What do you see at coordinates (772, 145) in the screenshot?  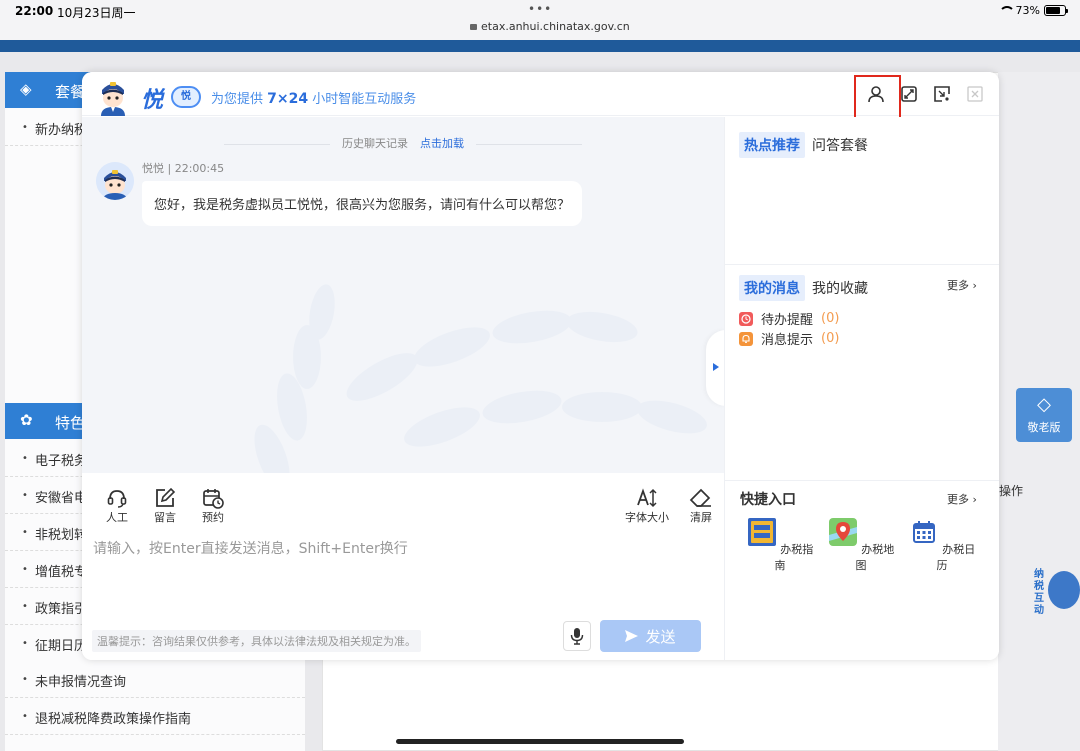 I see `tab-hot-recommend: 热点推荐` at bounding box center [772, 145].